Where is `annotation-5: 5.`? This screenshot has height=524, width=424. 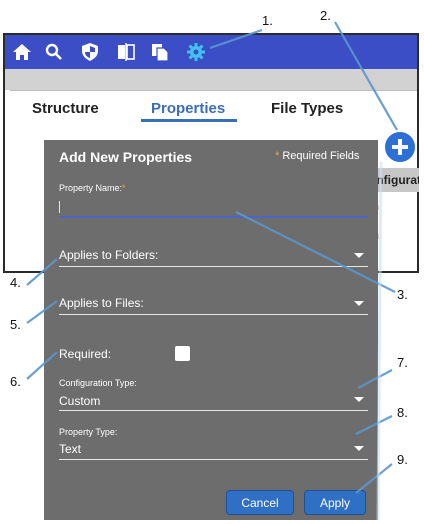 annotation-5: 5. is located at coordinates (15, 324).